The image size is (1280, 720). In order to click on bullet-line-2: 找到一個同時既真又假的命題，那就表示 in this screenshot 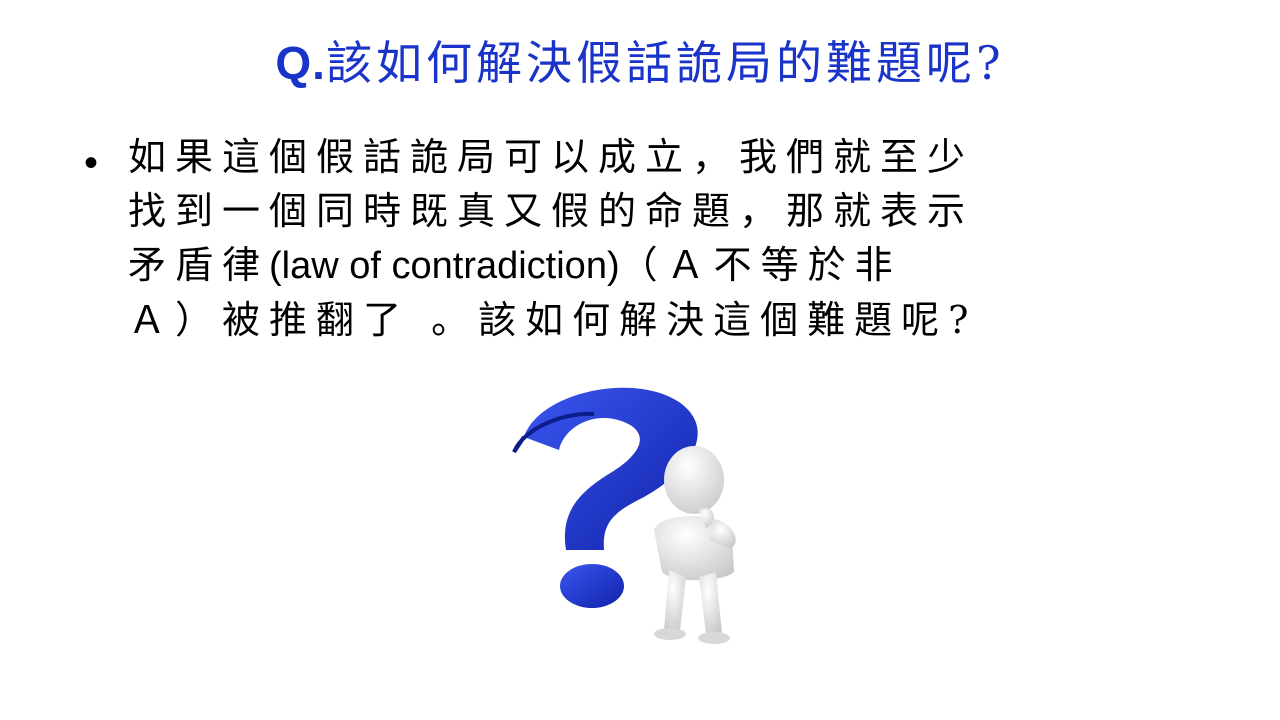, I will do `click(551, 211)`.